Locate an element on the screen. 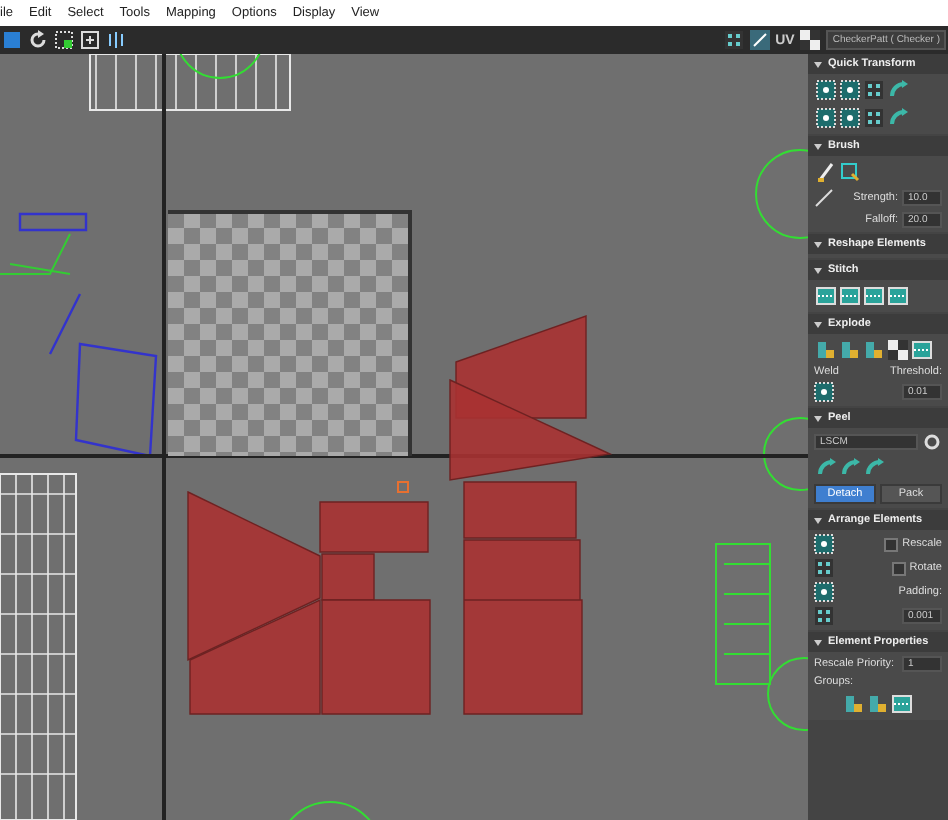 The width and height of the screenshot is (948, 820). pivot-marker is located at coordinates (403, 487).